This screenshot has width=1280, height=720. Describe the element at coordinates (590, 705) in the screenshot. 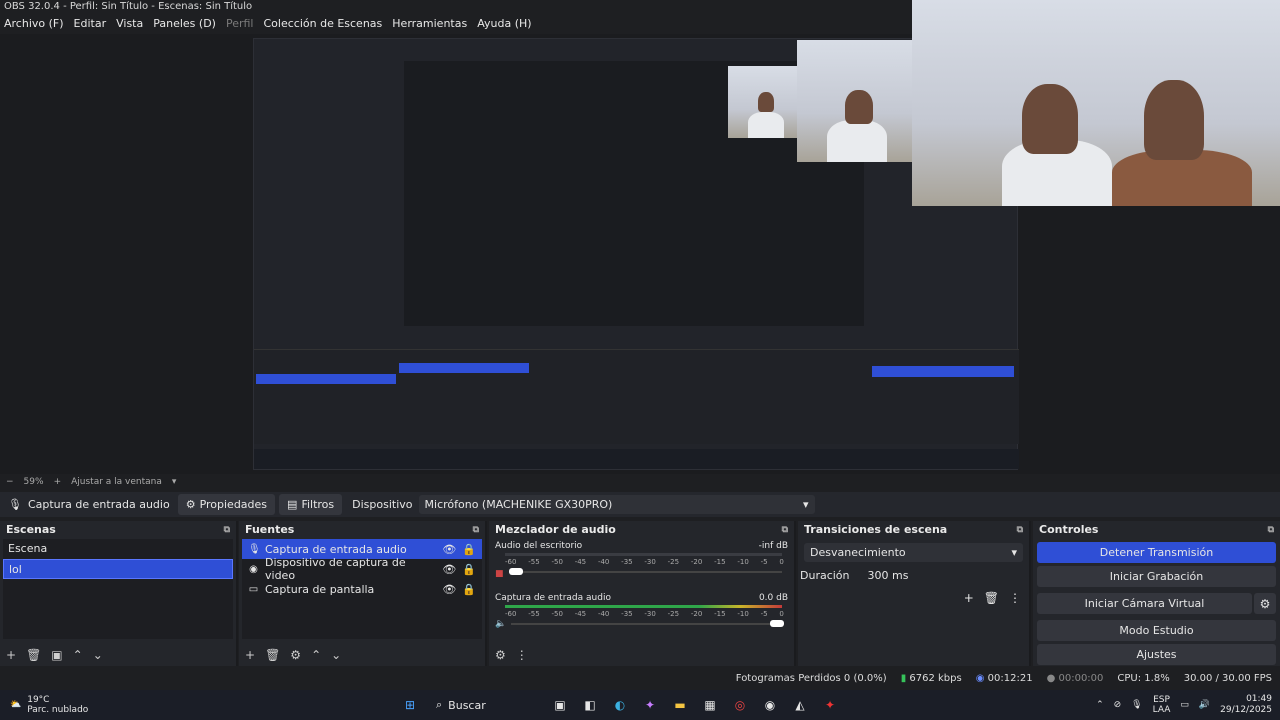

I see `app-icon: ◧` at that location.